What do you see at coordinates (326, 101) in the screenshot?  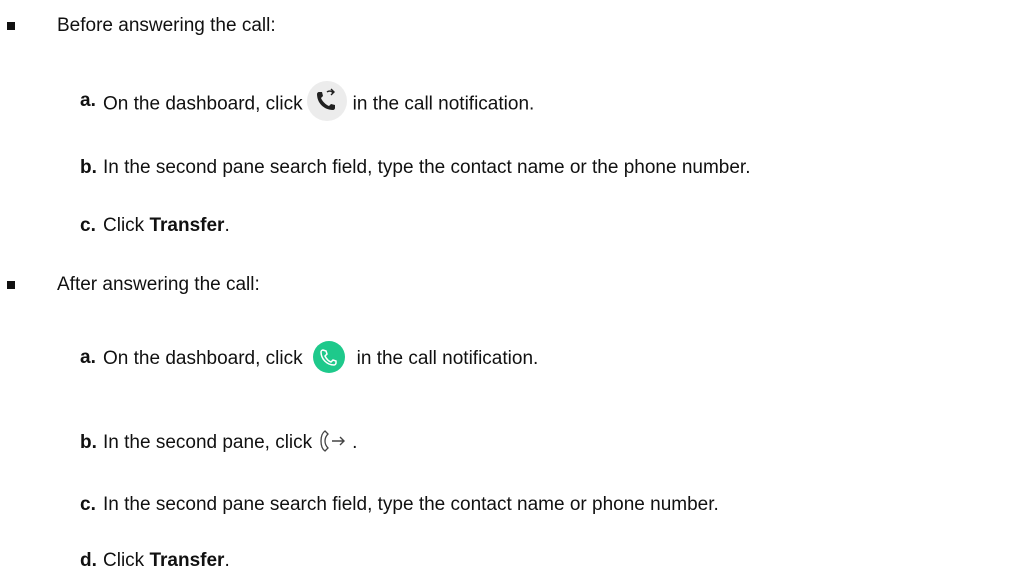 I see `phone-transfer-icon` at bounding box center [326, 101].